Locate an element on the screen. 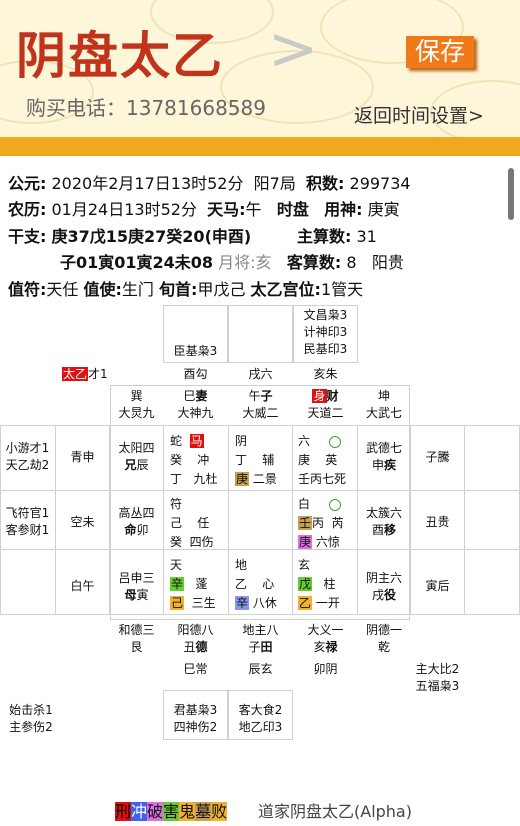  top-row-label: 戌六 is located at coordinates (260, 374).